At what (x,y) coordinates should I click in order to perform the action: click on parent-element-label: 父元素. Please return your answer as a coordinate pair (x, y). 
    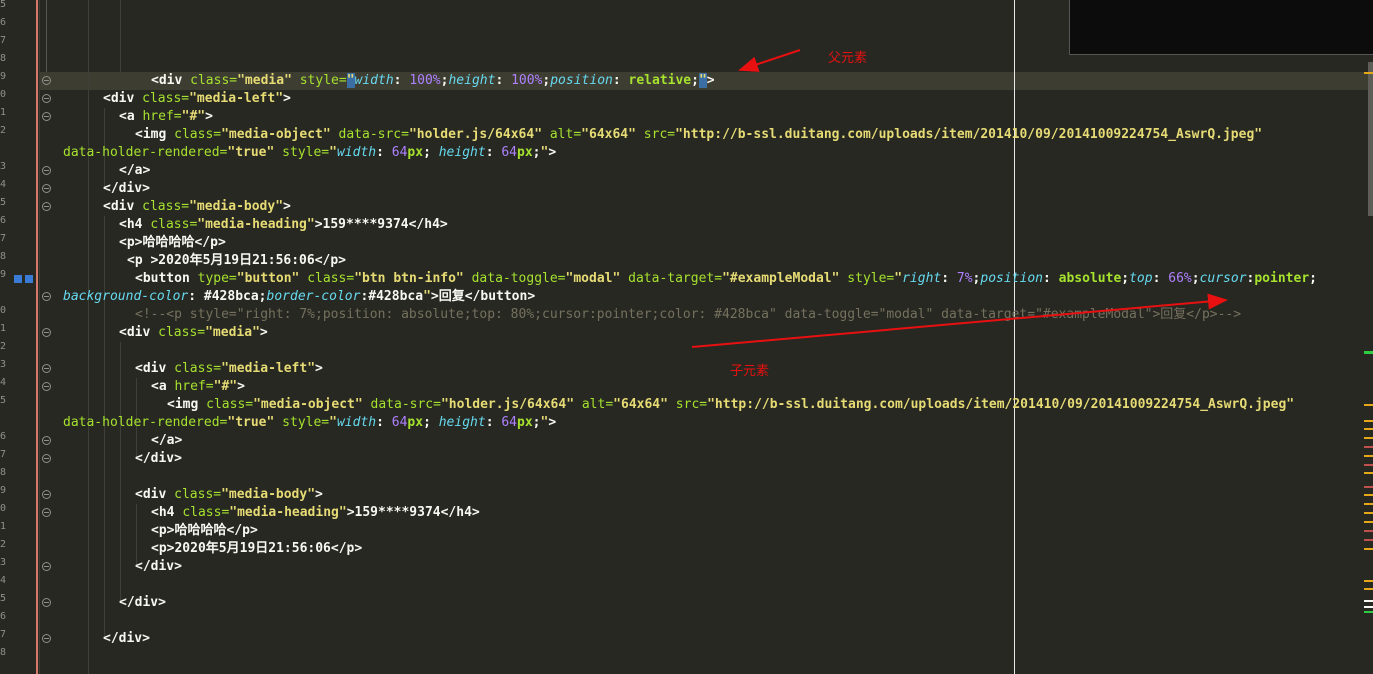
    Looking at the image, I should click on (848, 58).